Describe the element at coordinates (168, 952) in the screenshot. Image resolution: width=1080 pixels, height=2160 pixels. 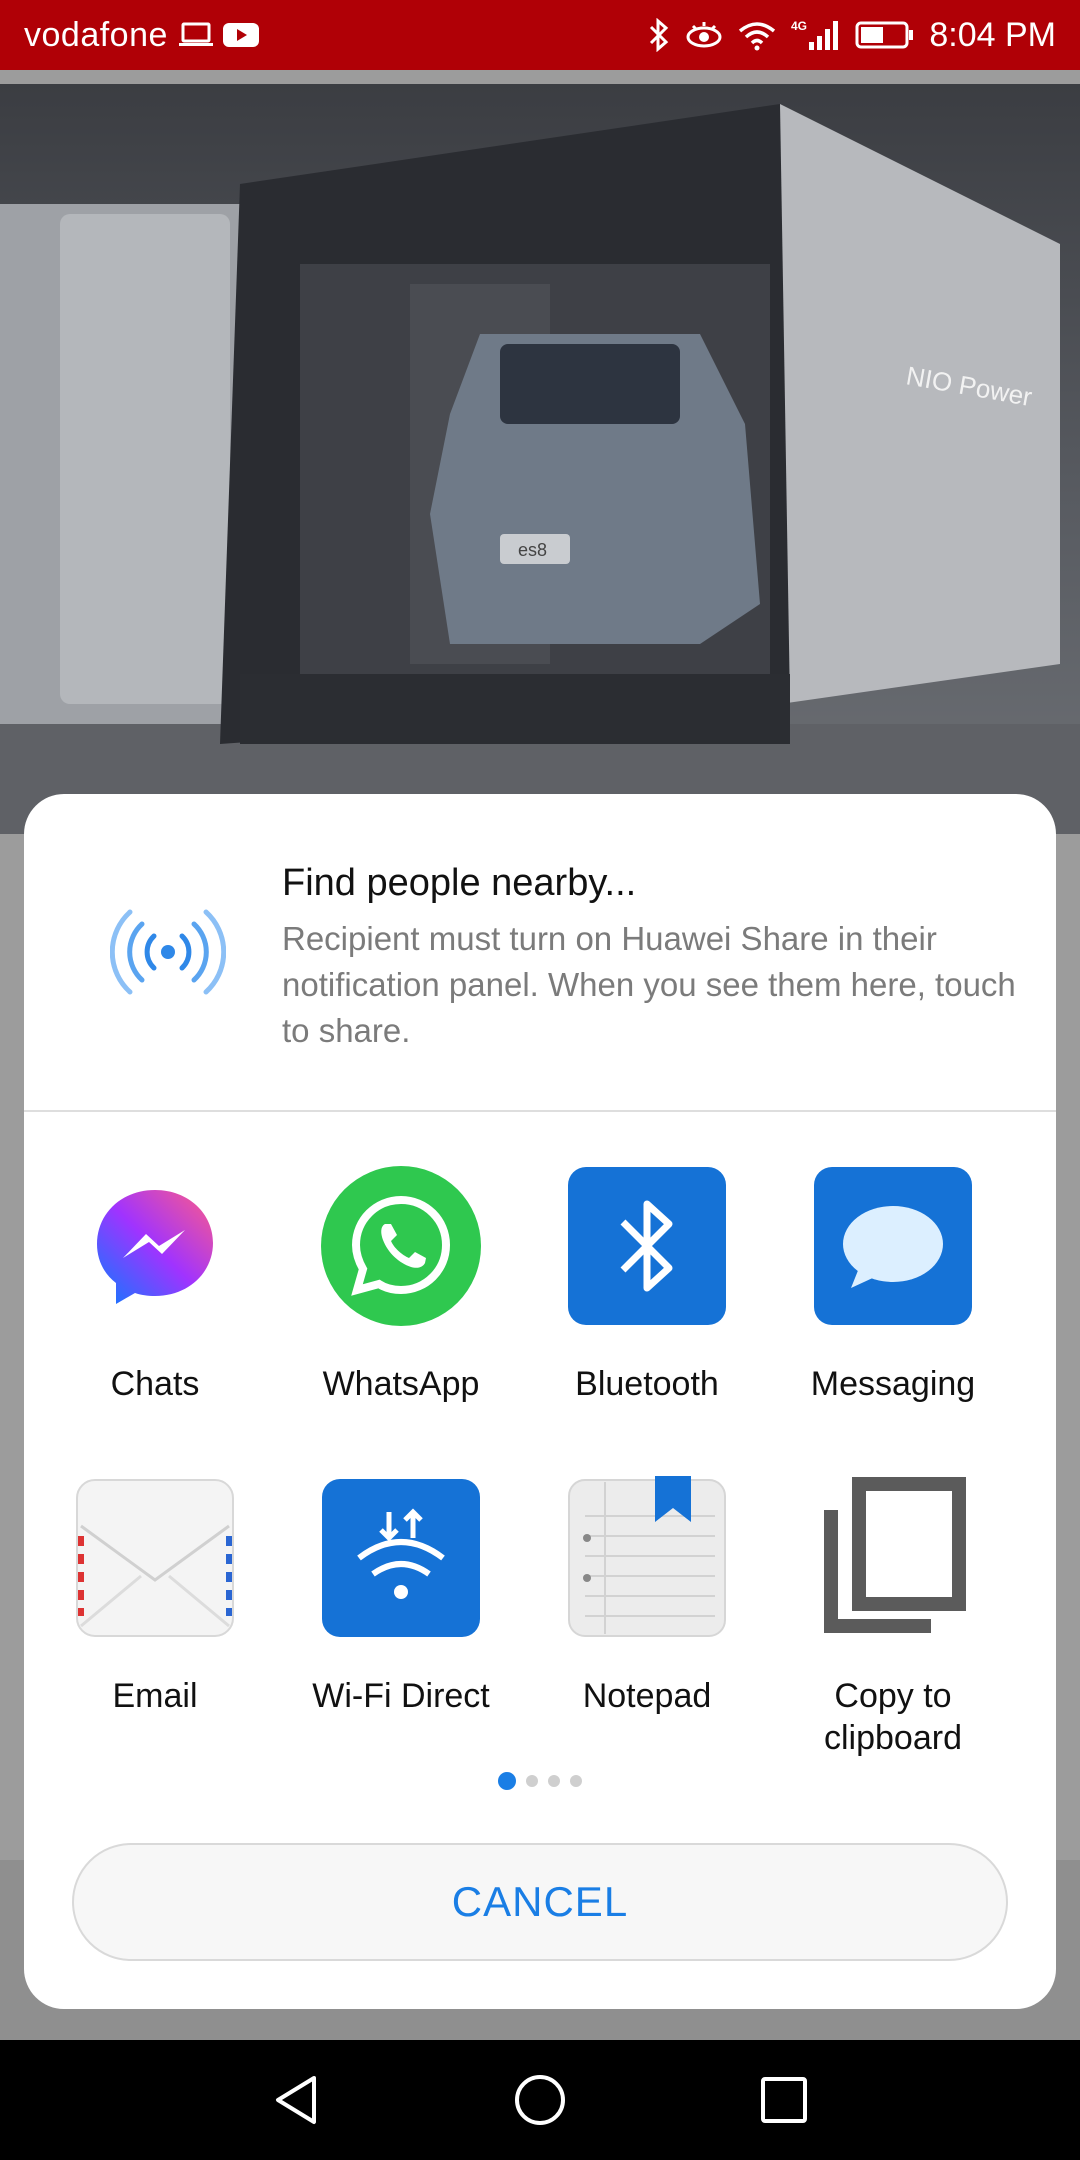
I see `huawei-share-icon` at that location.